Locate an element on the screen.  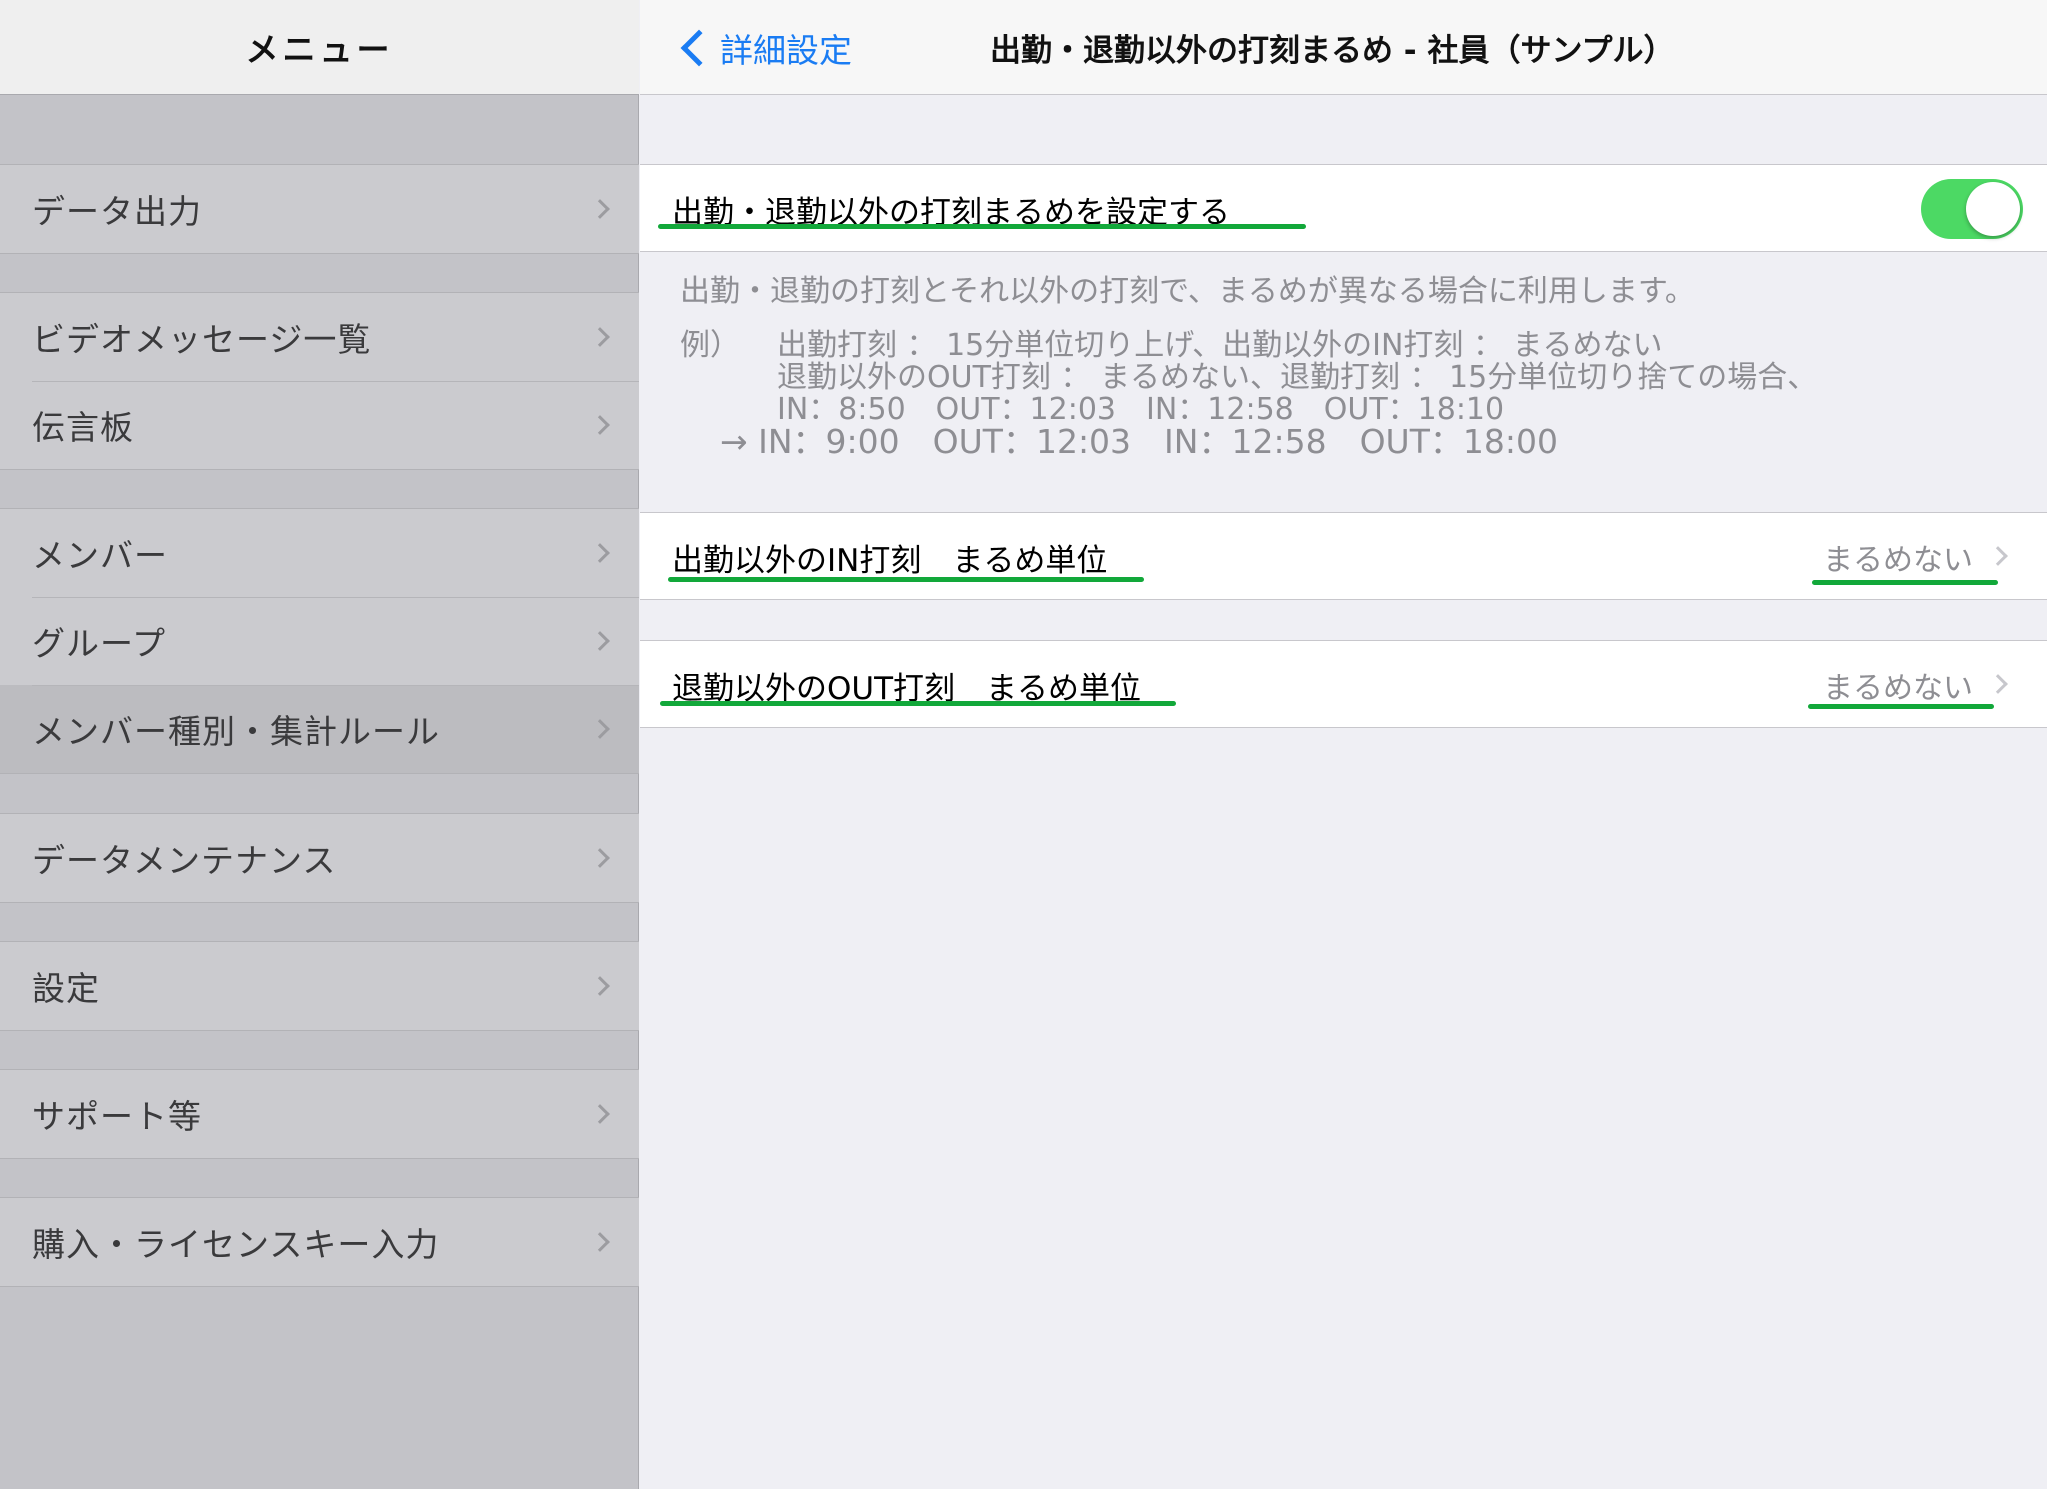
sidebar-item-data-maintenance: データメンテナンス is located at coordinates (319, 858).